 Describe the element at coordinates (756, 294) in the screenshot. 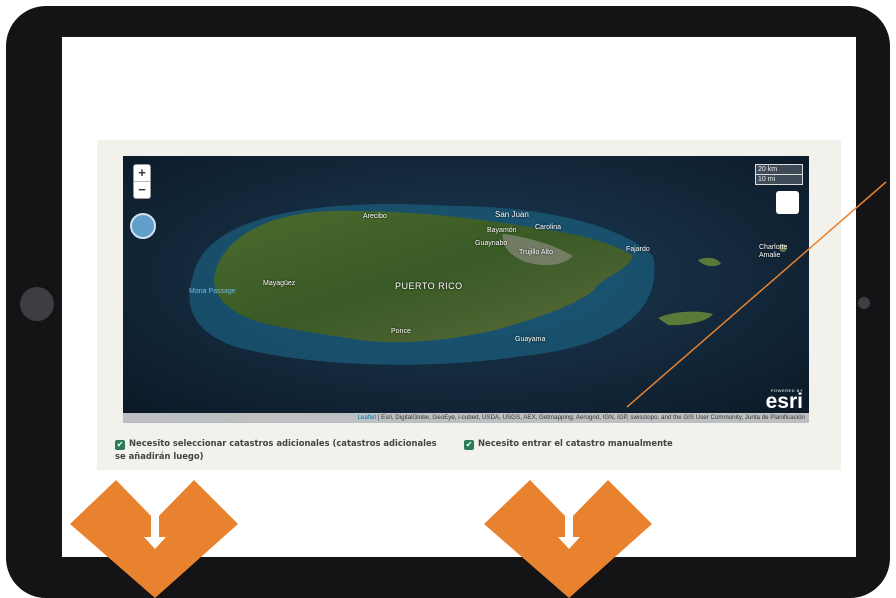

I see `annotation-pointer-line` at that location.